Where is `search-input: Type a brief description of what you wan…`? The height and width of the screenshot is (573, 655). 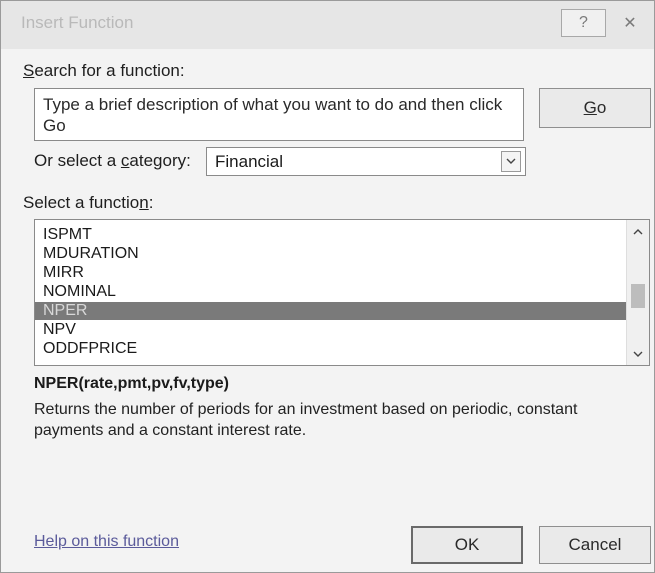
search-input: Type a brief description of what you wan… is located at coordinates (279, 114).